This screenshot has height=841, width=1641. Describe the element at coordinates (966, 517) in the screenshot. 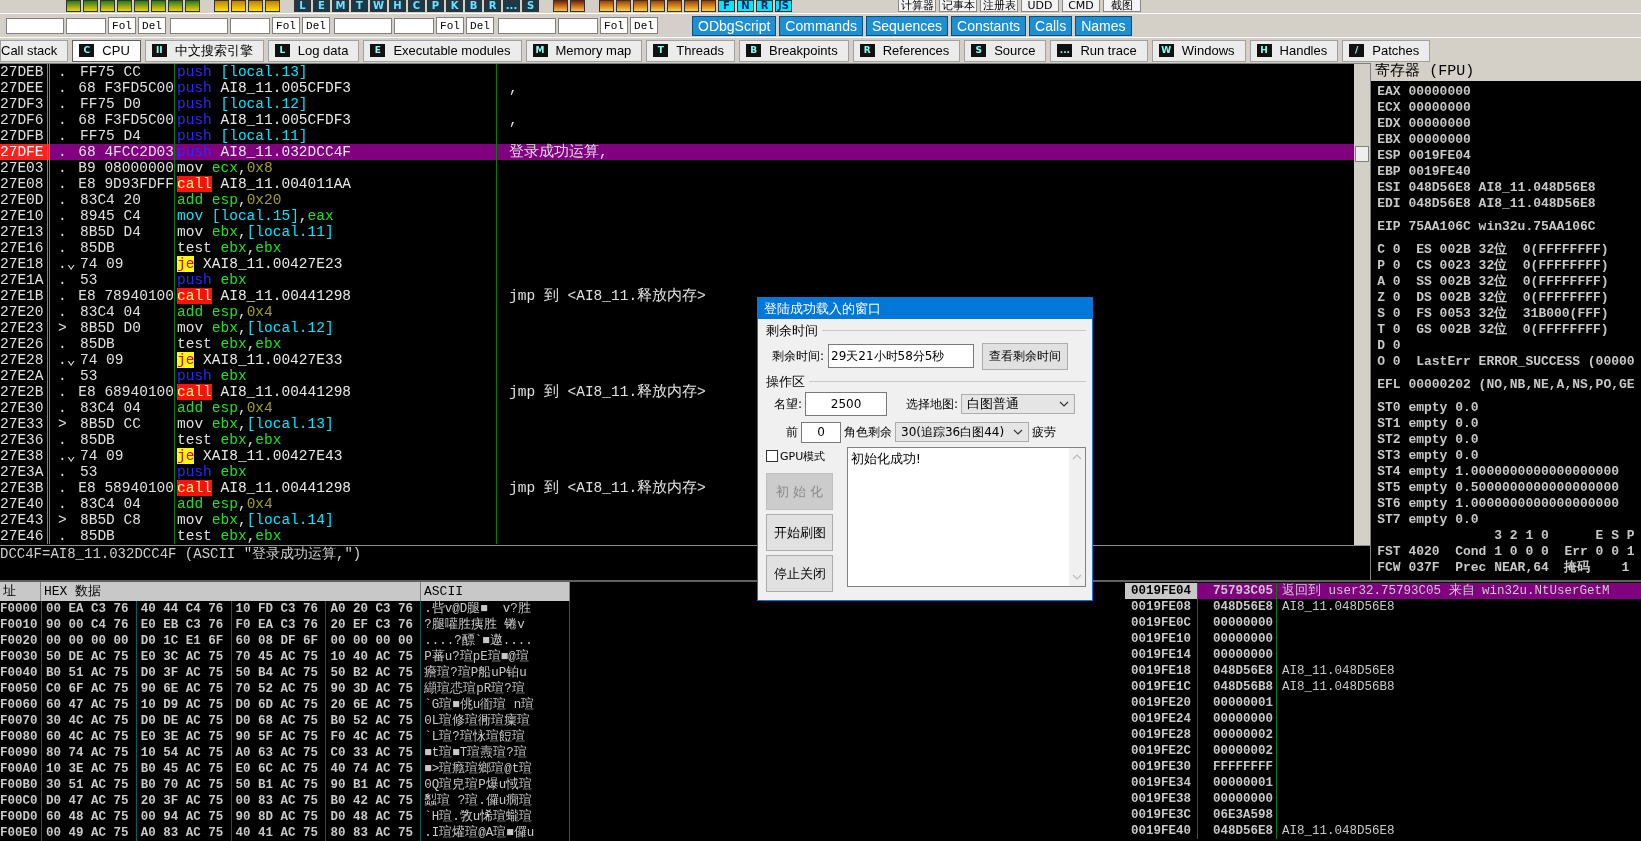

I see `output-box: 初始化成功!` at that location.